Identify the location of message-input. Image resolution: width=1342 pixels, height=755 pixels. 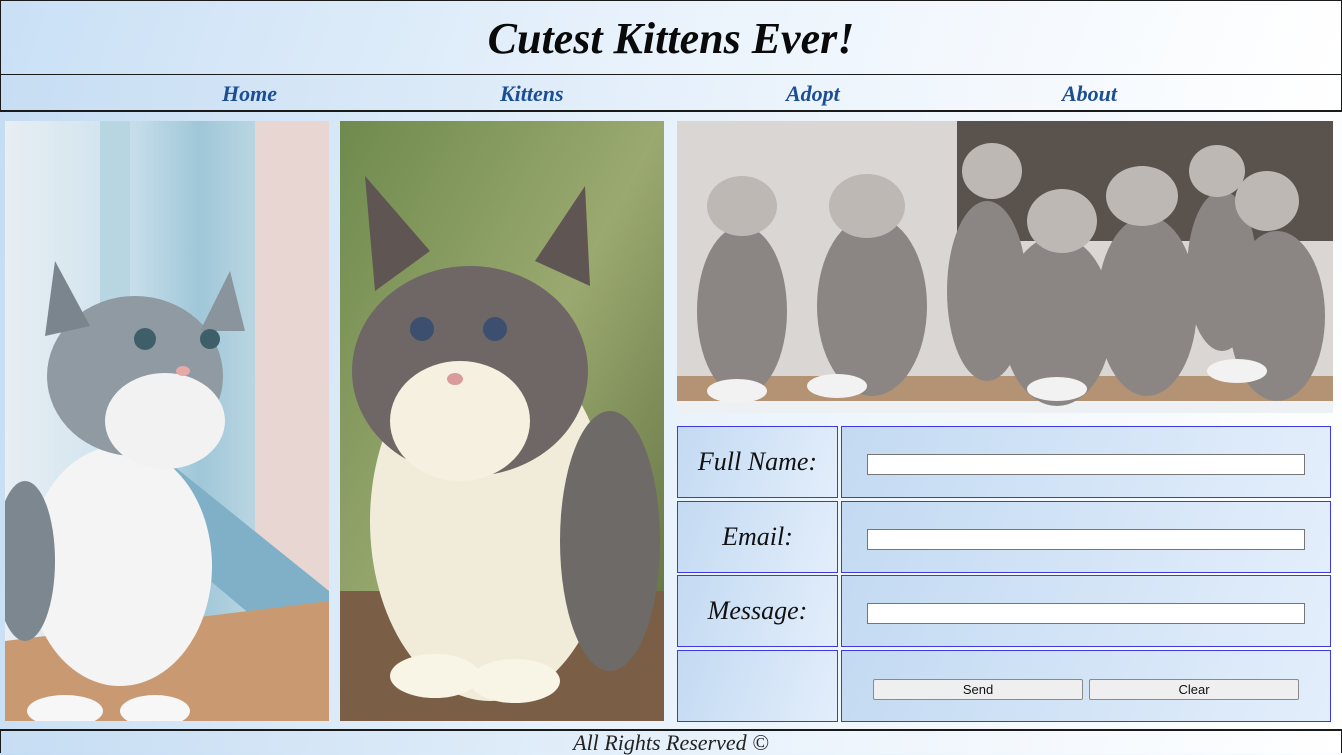
(1086, 613).